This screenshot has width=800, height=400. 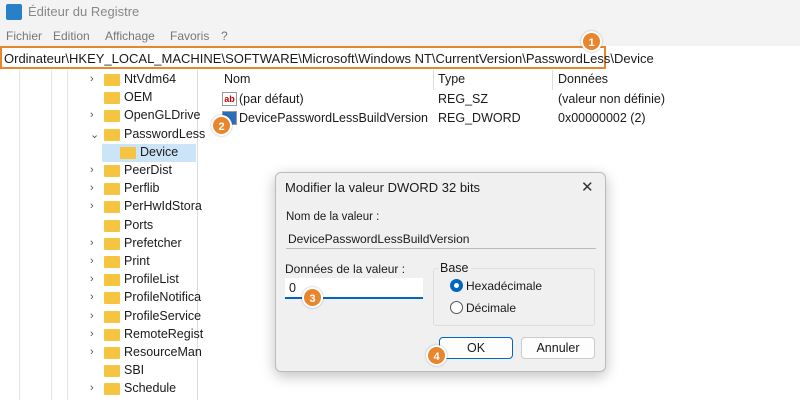 What do you see at coordinates (162, 115) in the screenshot?
I see `tree-node-label: OpenGLDrive` at bounding box center [162, 115].